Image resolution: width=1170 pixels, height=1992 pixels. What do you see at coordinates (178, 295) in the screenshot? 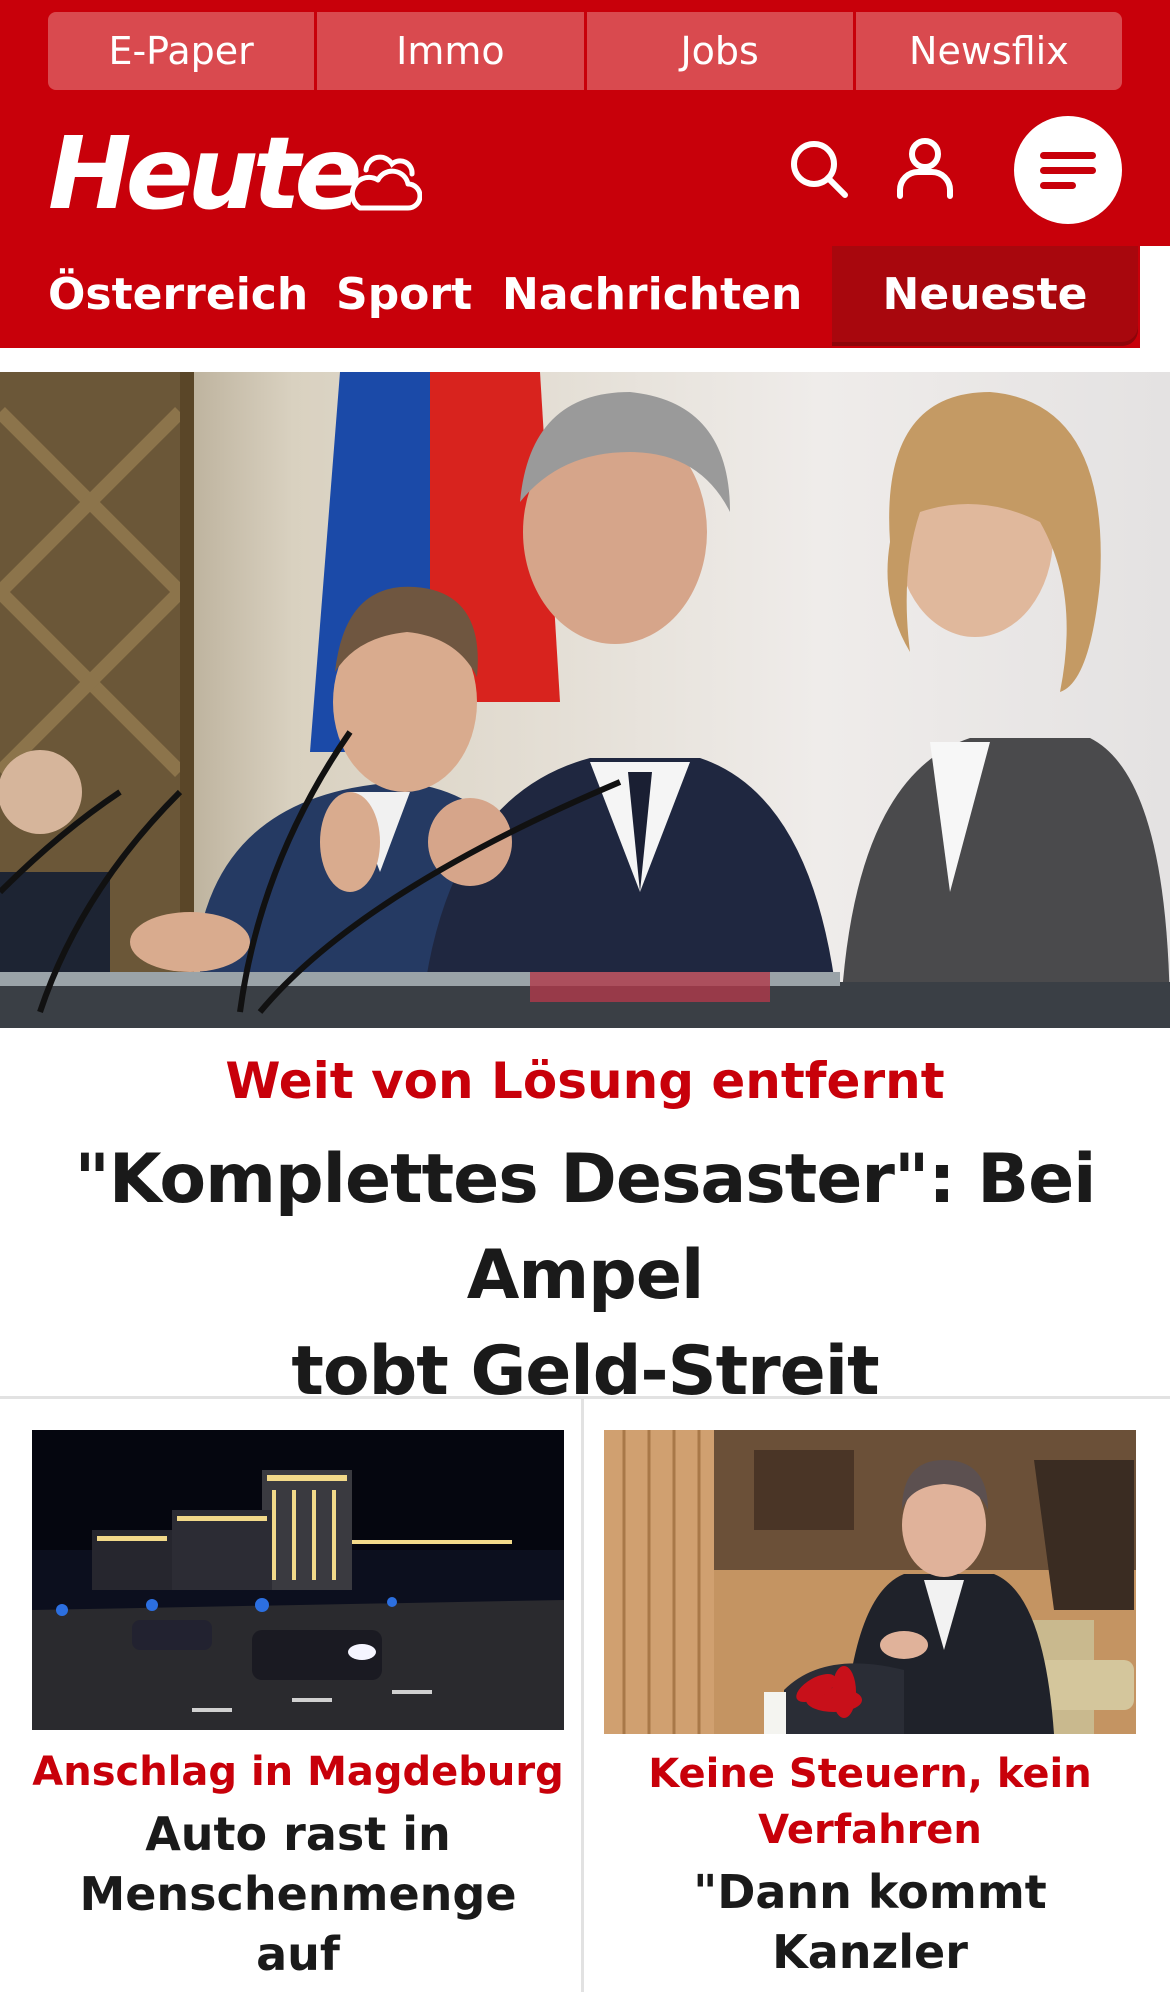
I see `nav-item-oesterreich: Österreich` at bounding box center [178, 295].